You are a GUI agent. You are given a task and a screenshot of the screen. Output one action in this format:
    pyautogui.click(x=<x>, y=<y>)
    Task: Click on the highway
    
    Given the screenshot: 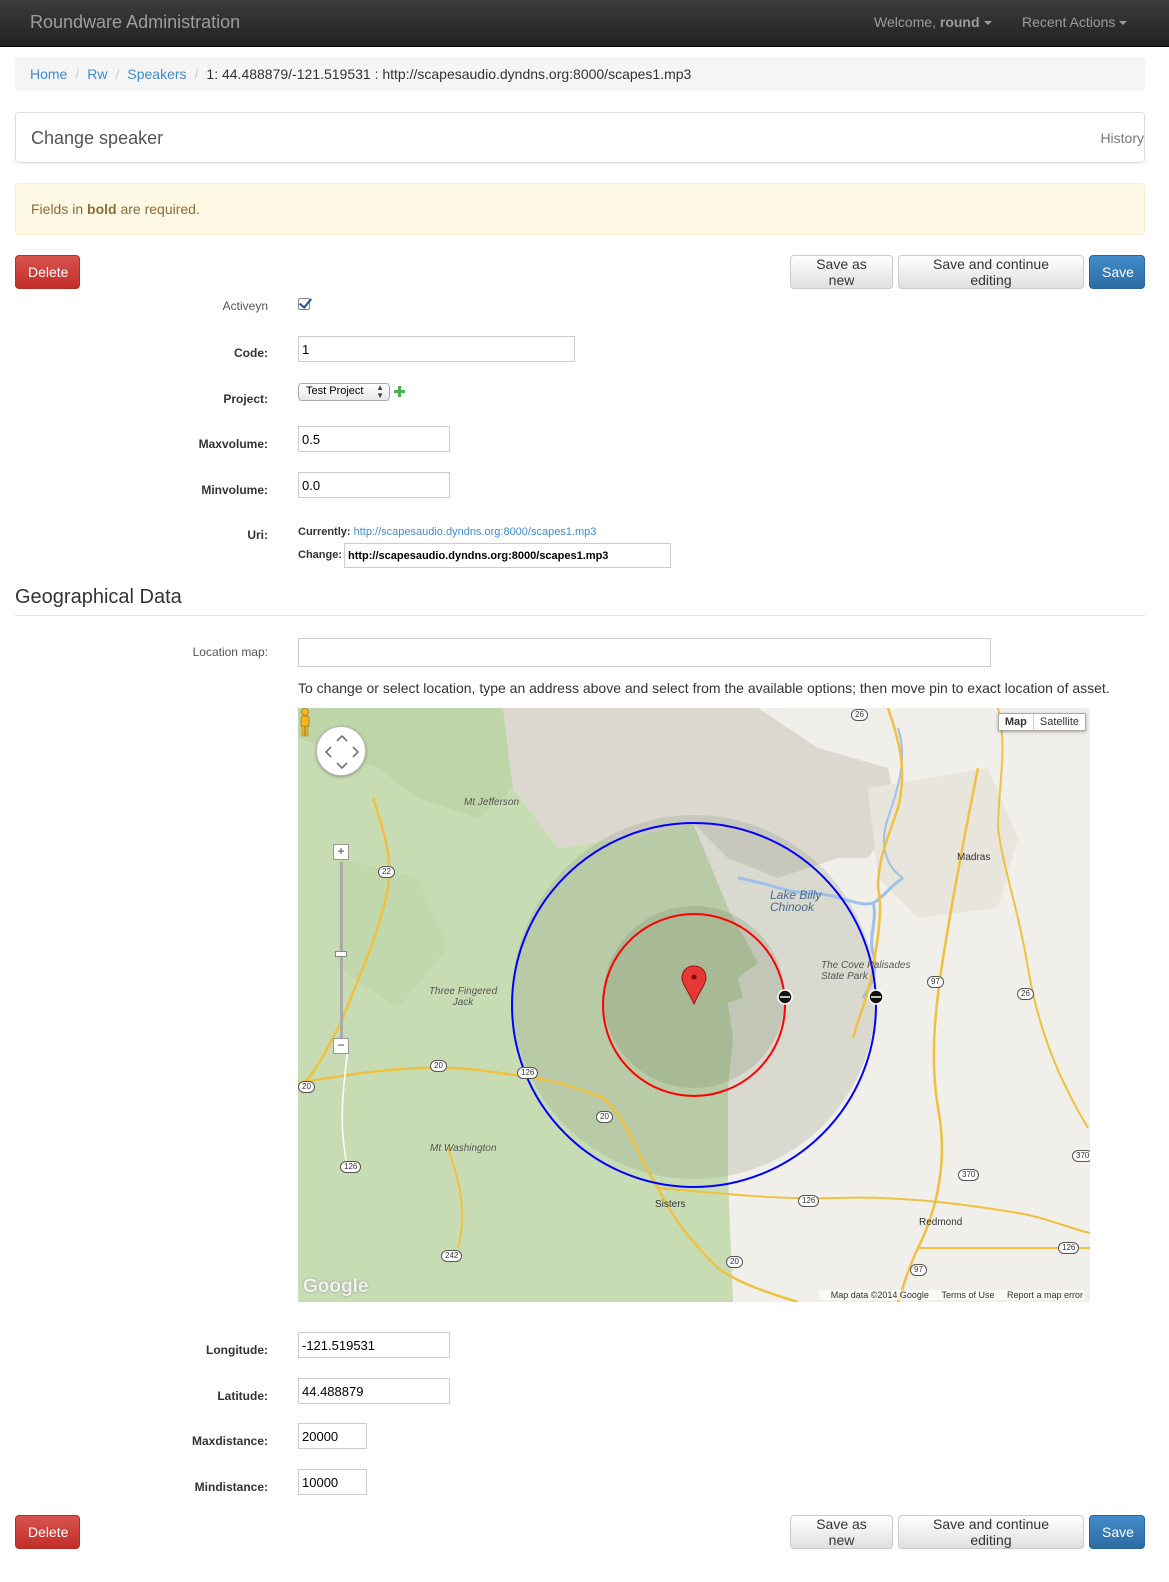 What is the action you would take?
    pyautogui.click(x=1042, y=918)
    